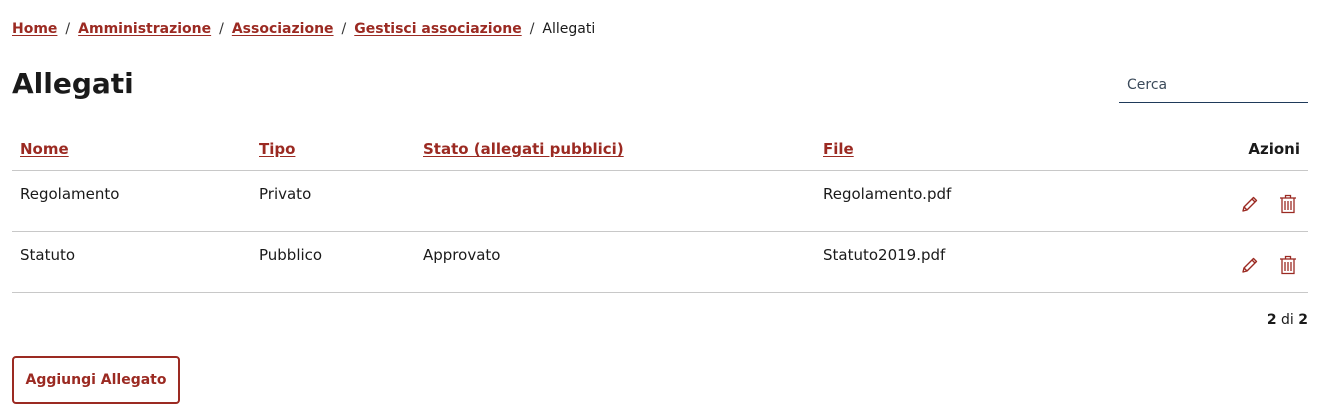 This screenshot has height=413, width=1333. What do you see at coordinates (615, 262) in the screenshot?
I see `cell-stato: Approvato` at bounding box center [615, 262].